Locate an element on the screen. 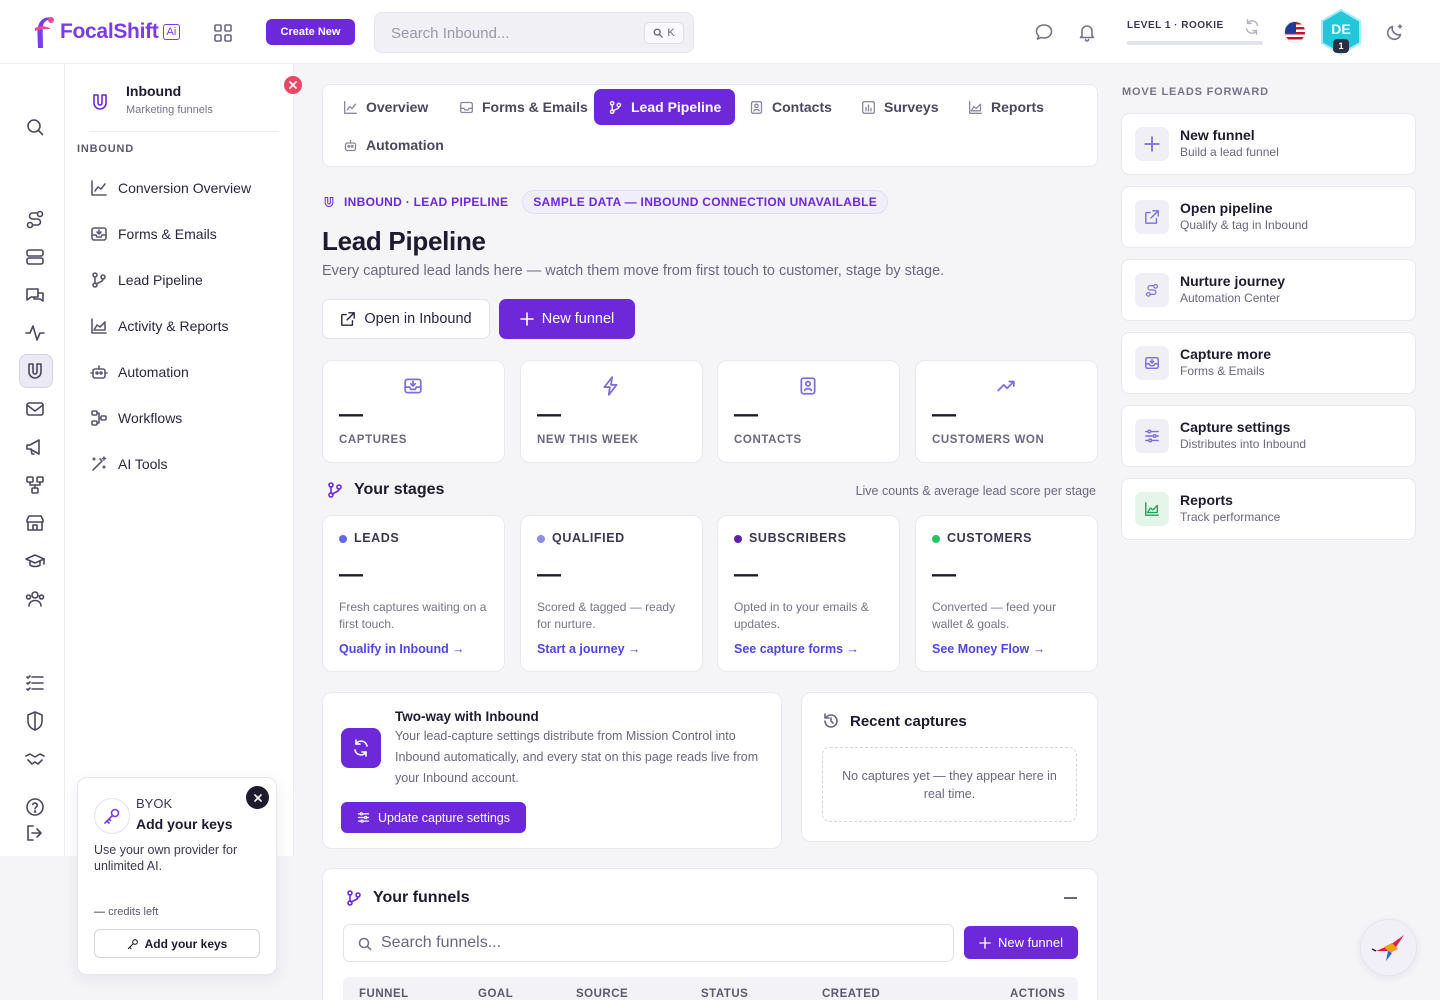  messages-icon is located at coordinates (35, 295).